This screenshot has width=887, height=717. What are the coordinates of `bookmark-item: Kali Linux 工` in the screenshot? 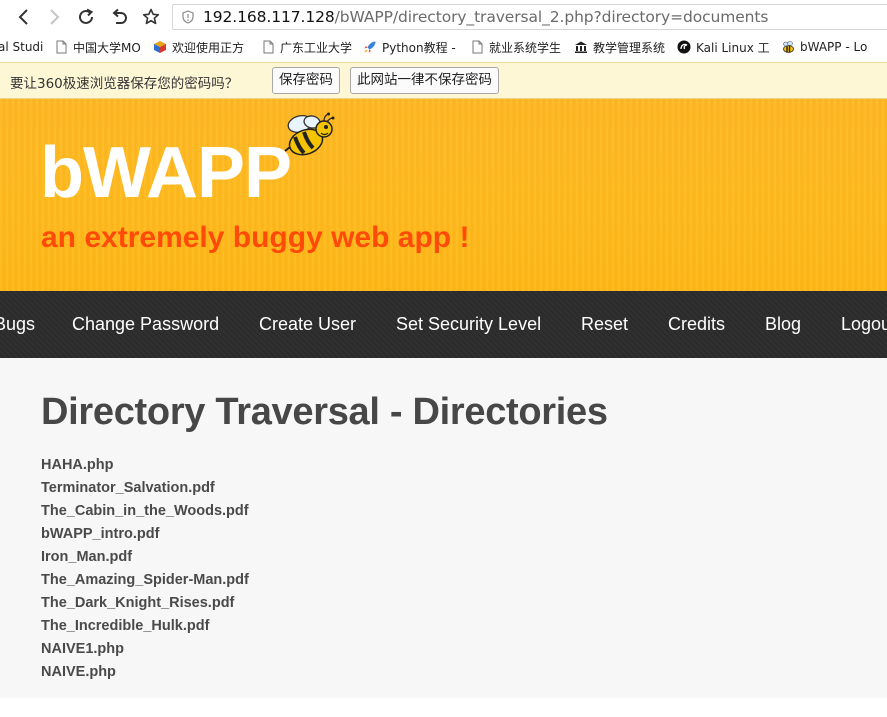 It's located at (723, 47).